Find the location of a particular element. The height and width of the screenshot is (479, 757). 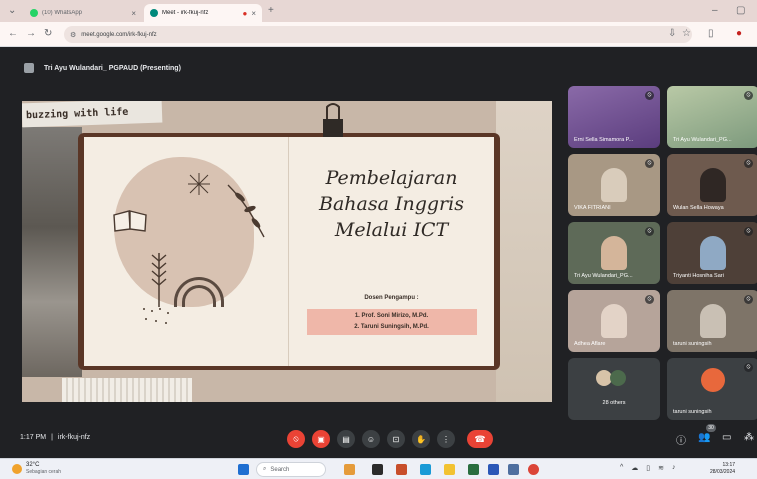

edge-browser-icon is located at coordinates (425, 469).